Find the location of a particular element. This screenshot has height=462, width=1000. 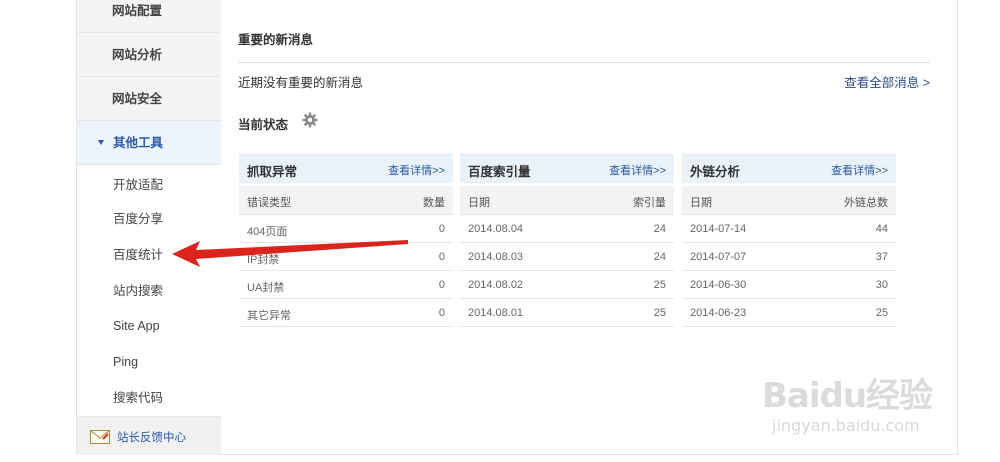

panel-title: 百度索引量 is located at coordinates (499, 172).